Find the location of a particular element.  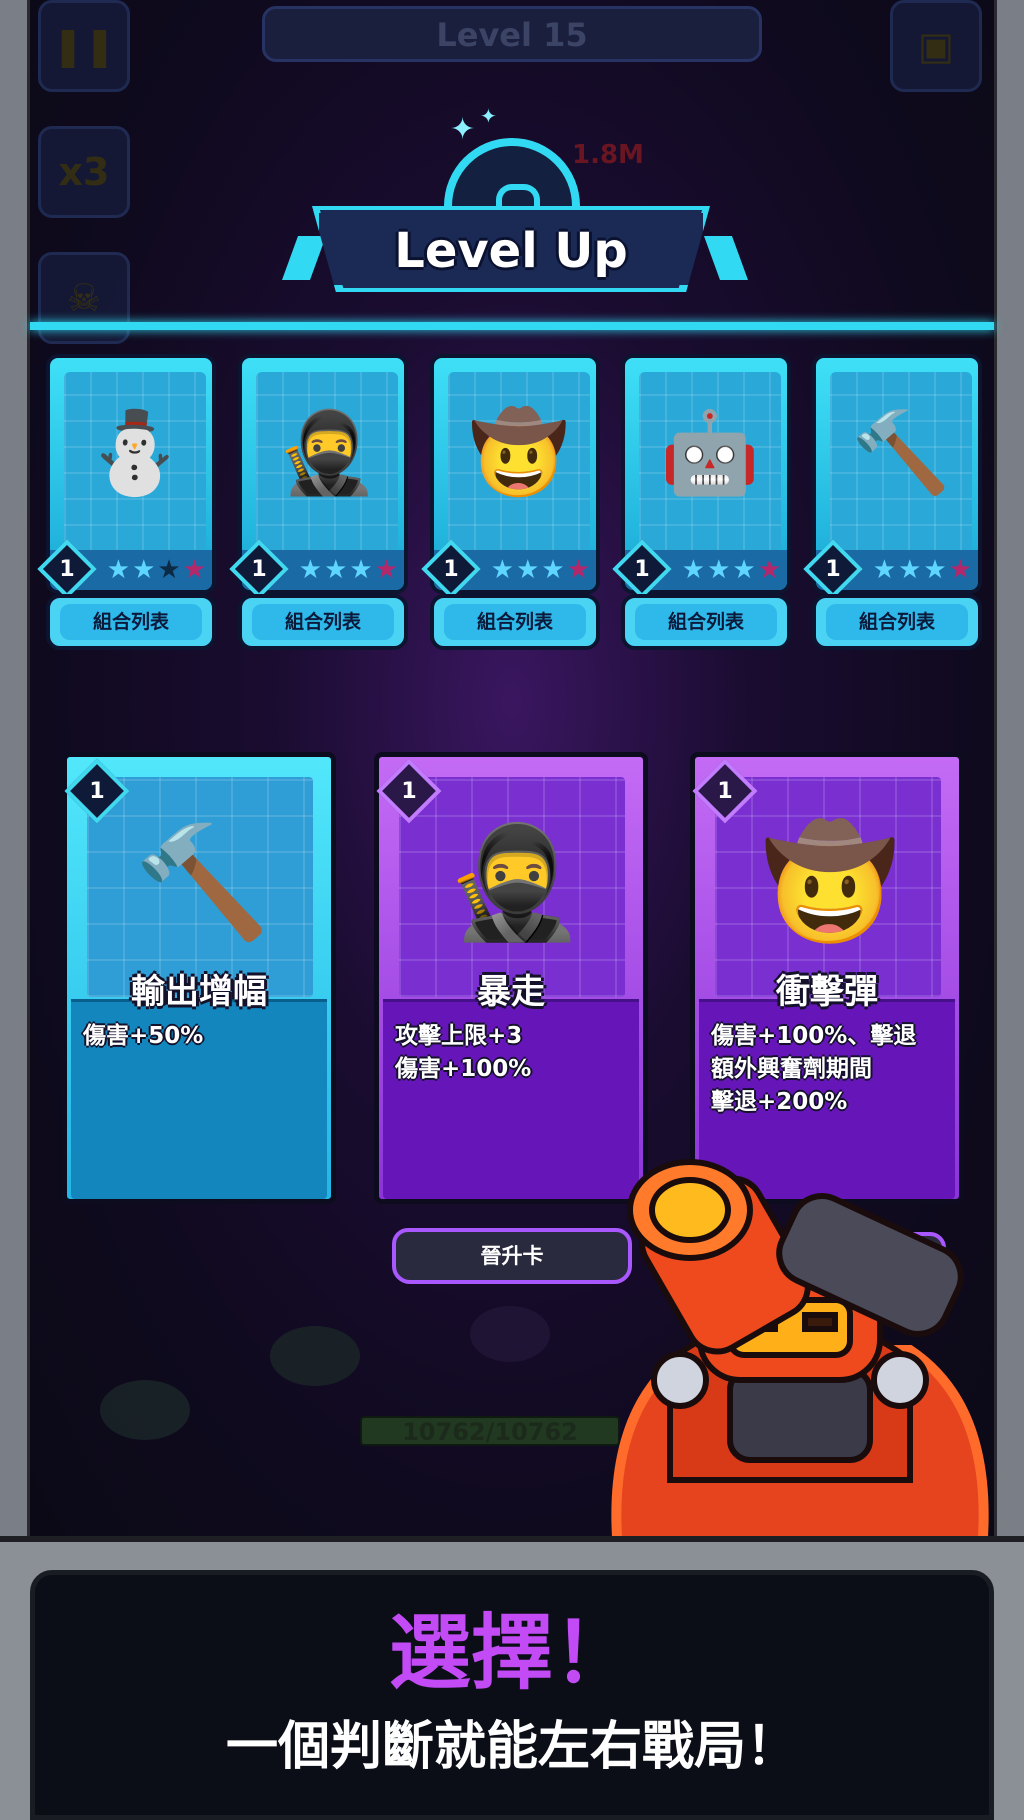

skill-effect-line: 擊退+200% is located at coordinates (779, 1102).